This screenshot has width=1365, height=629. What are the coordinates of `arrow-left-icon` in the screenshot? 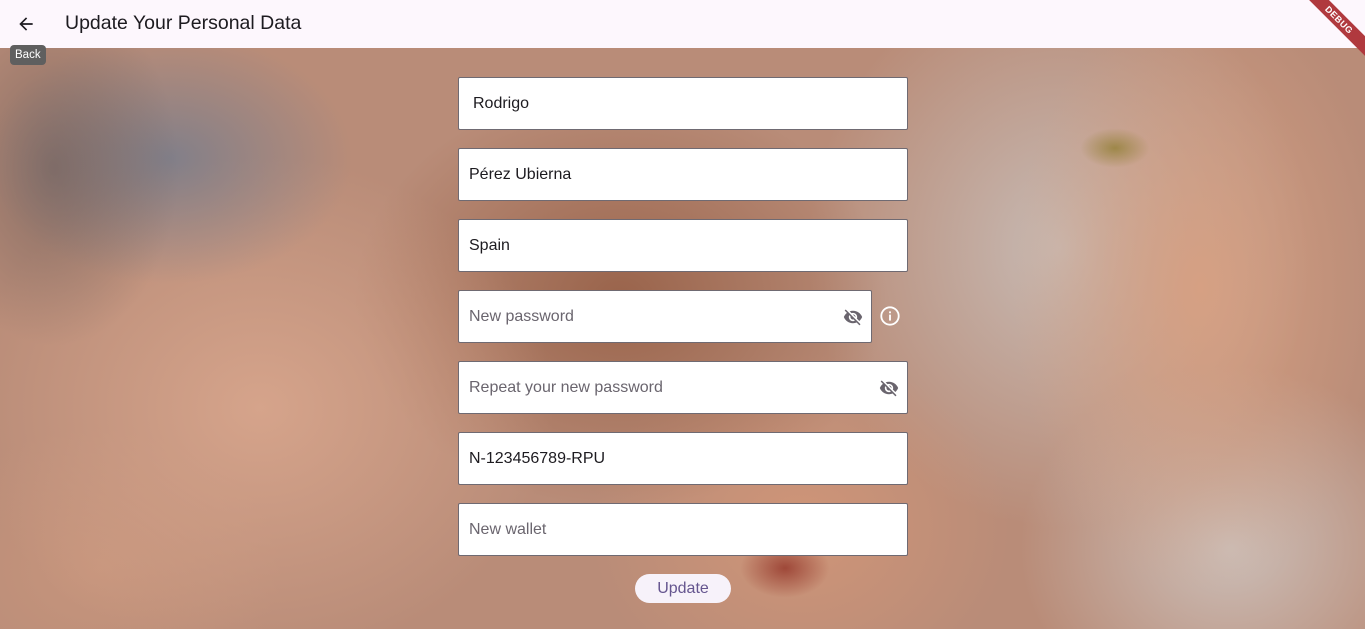 It's located at (26, 24).